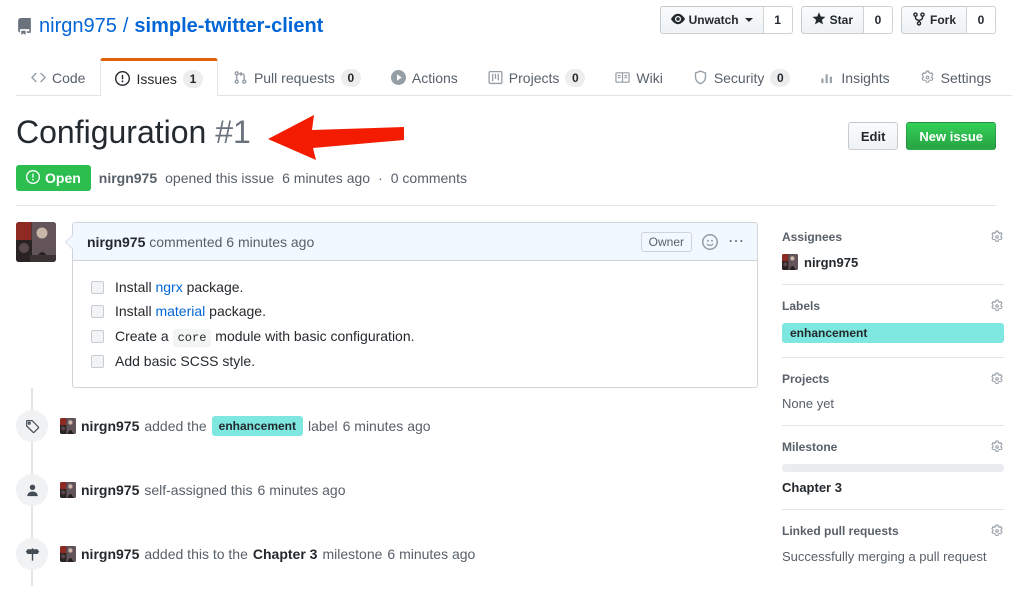  I want to click on fork-label: Fork, so click(942, 20).